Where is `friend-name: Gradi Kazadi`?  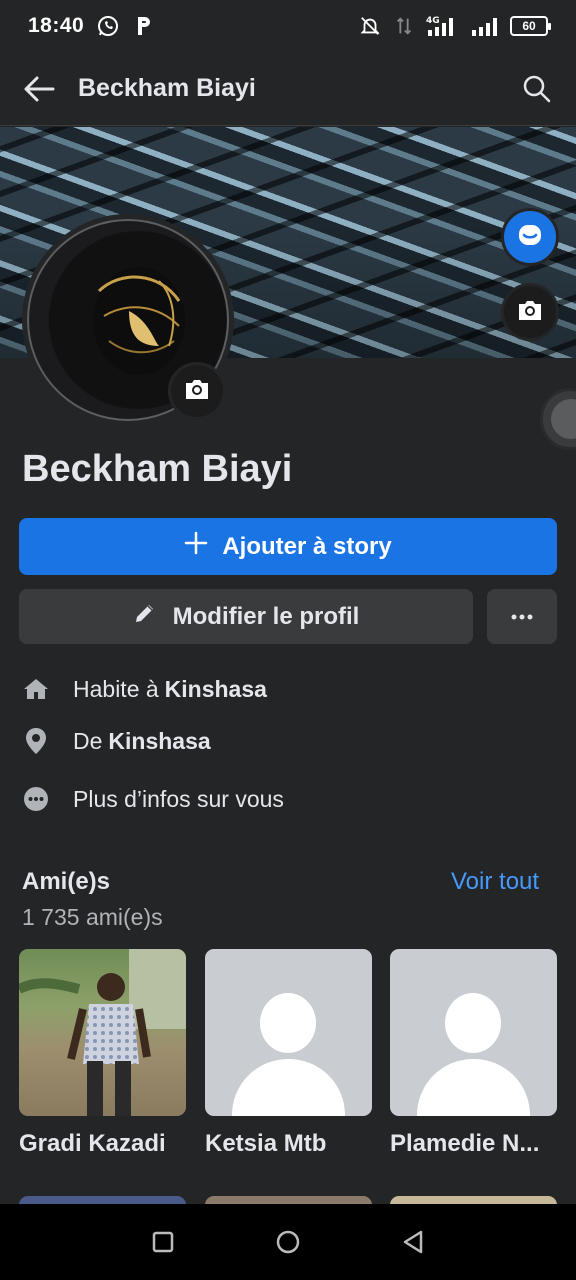
friend-name: Gradi Kazadi is located at coordinates (92, 1143).